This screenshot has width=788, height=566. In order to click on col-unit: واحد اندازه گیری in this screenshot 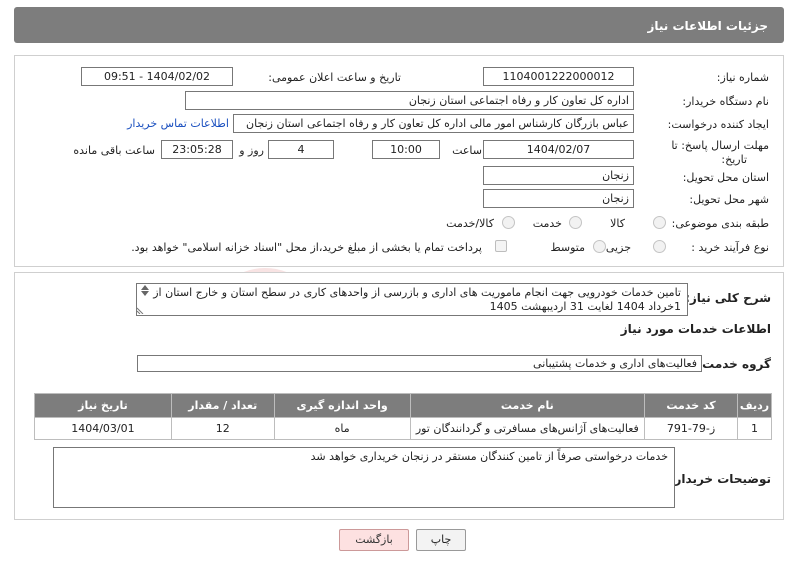, I will do `click(342, 405)`.